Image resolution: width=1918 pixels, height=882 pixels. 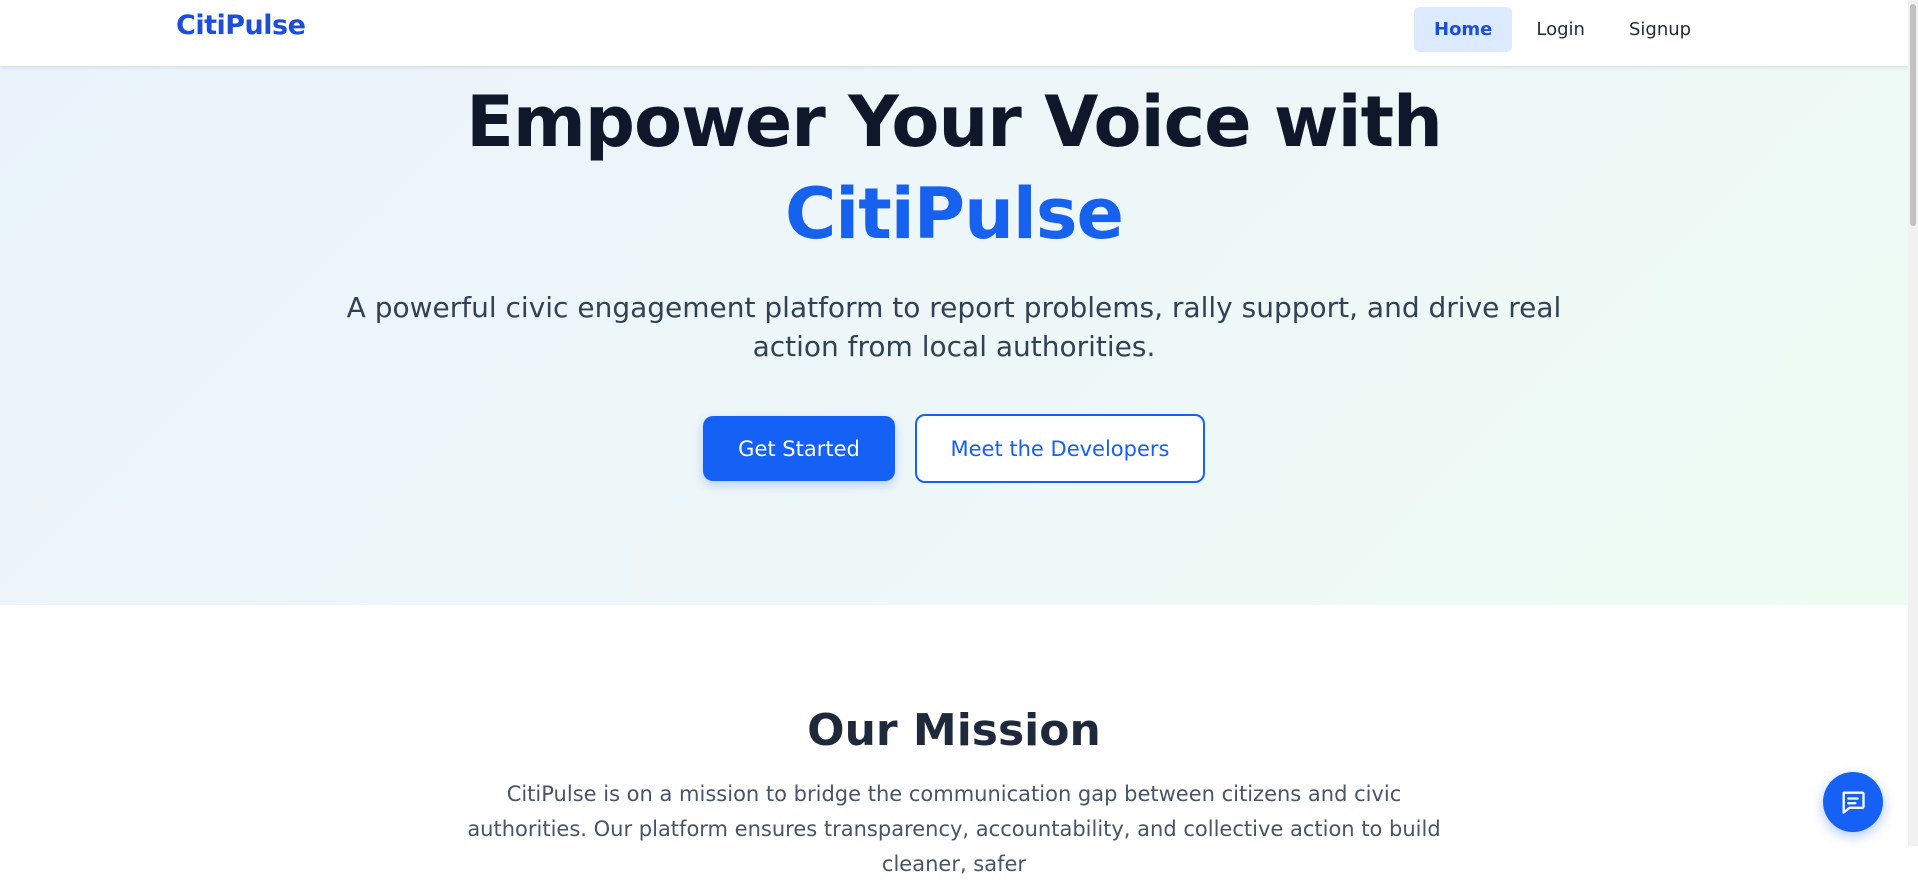 I want to click on nav-link-signup: Signup, so click(x=1660, y=29).